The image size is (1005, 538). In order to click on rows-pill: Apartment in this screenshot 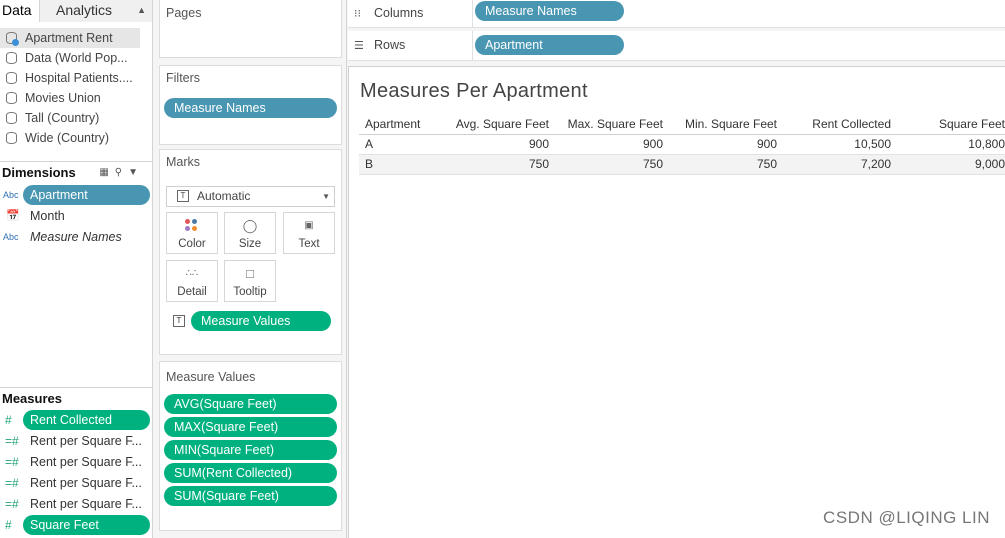, I will do `click(549, 45)`.